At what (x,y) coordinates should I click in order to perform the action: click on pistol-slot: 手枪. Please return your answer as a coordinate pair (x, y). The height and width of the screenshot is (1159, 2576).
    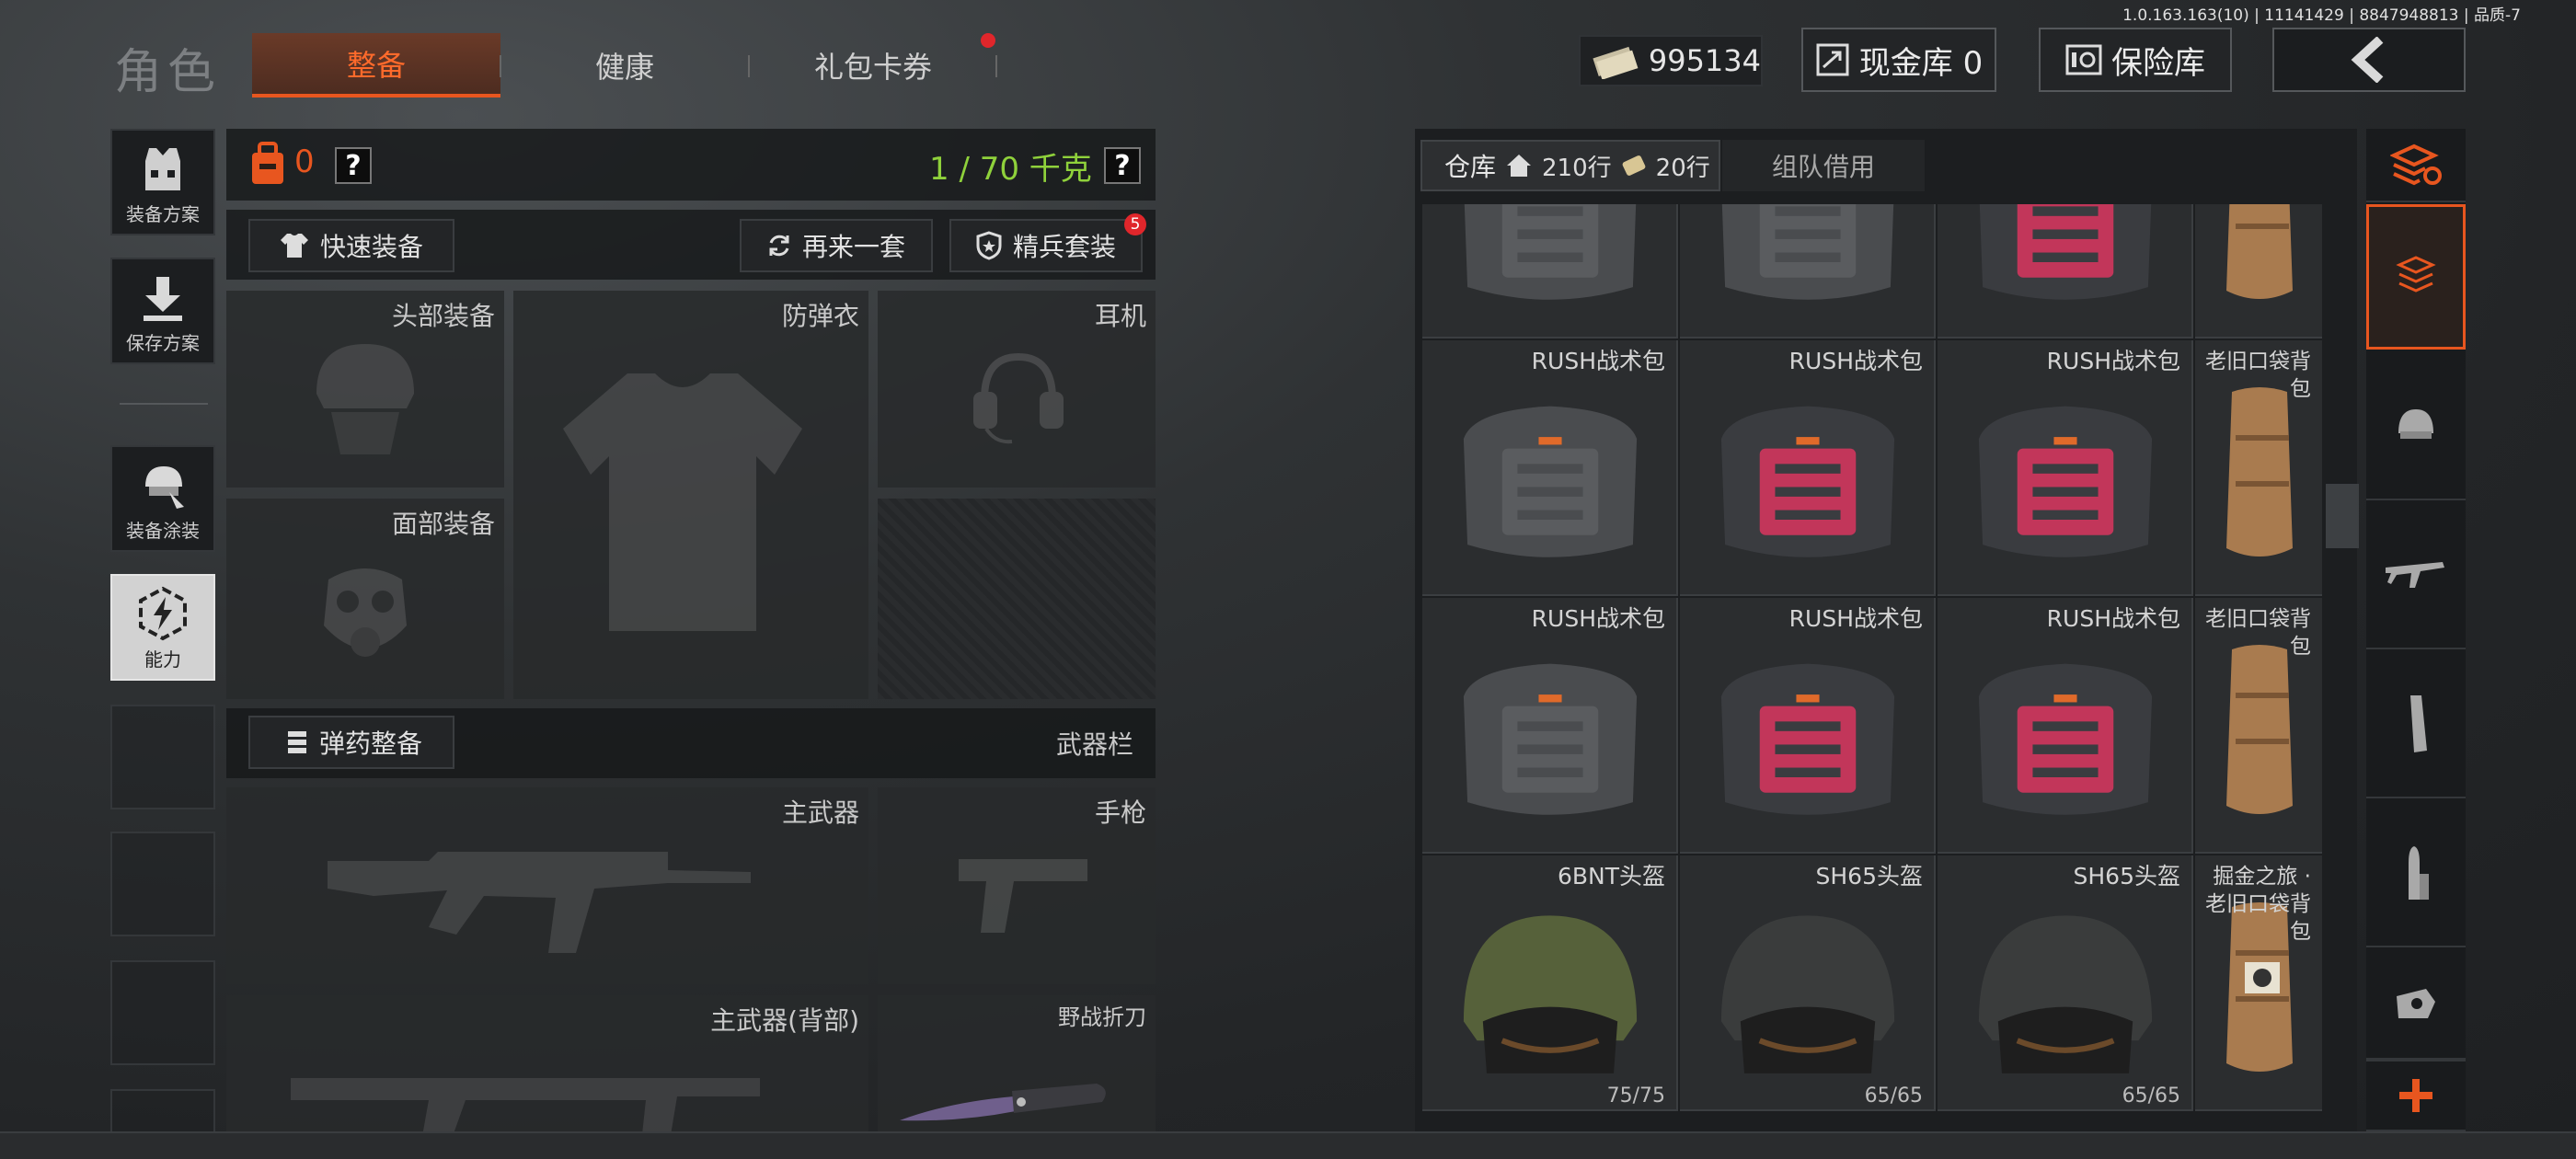
    Looking at the image, I should click on (1017, 885).